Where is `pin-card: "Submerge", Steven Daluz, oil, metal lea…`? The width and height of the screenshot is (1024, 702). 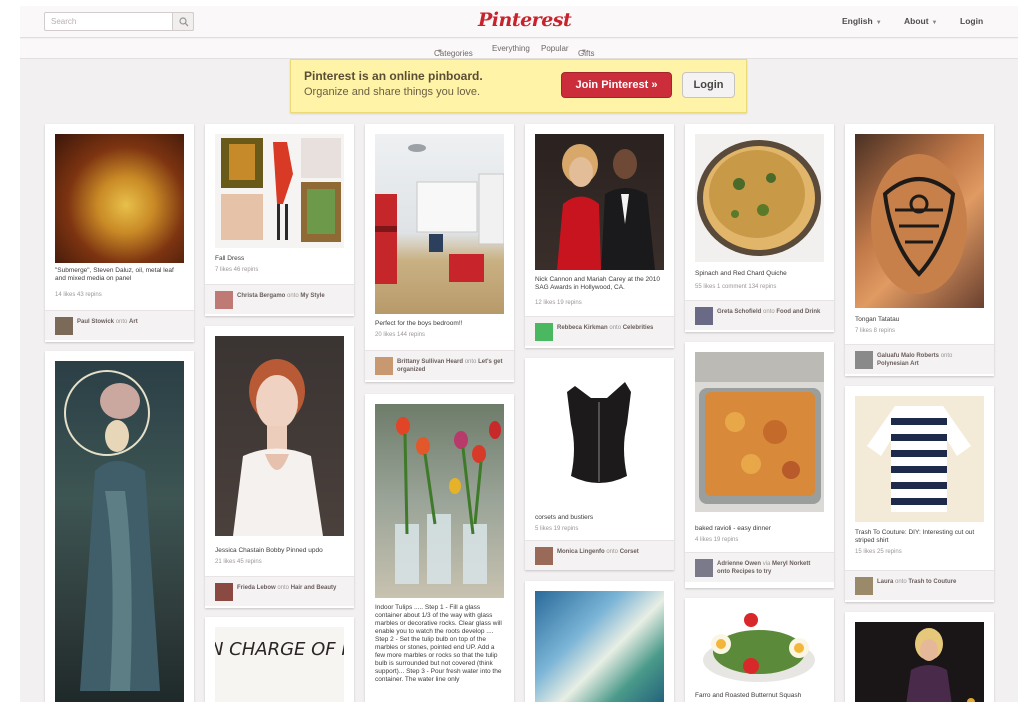 pin-card: "Submerge", Steven Daluz, oil, metal lea… is located at coordinates (119, 233).